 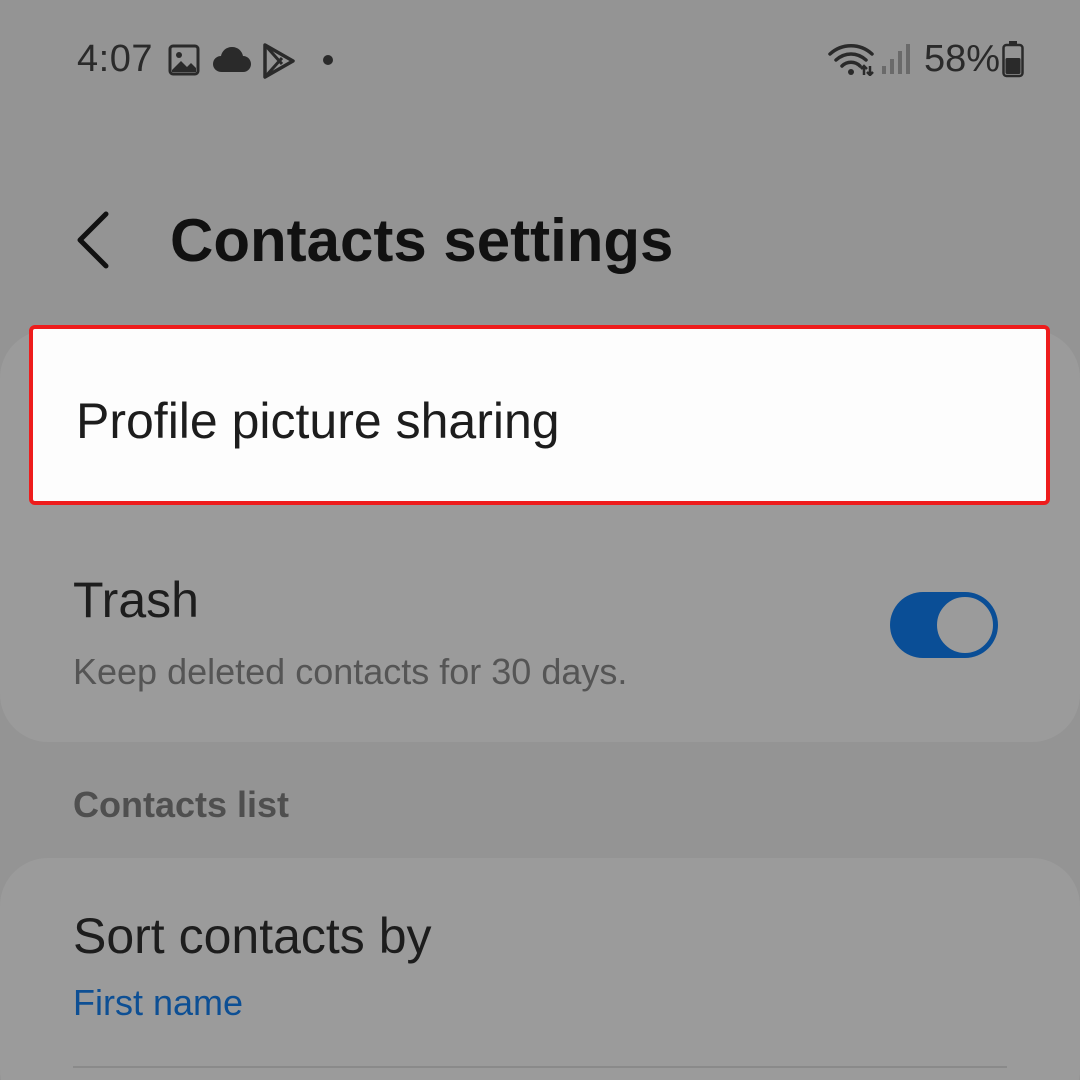 I want to click on dot-icon, so click(x=328, y=60).